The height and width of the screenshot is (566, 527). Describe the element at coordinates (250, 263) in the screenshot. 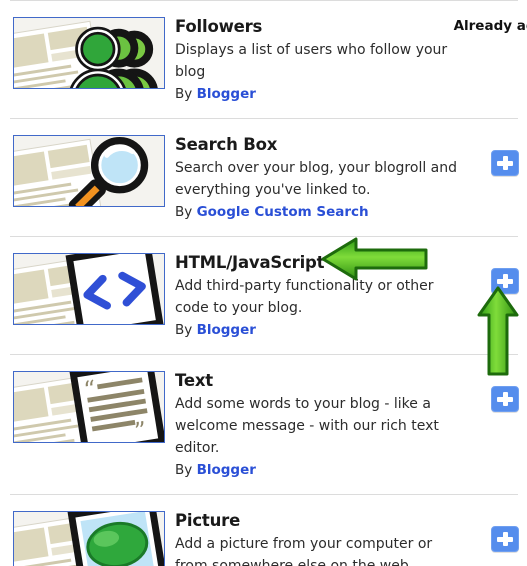

I see `gadget-title: HTML/JavaScript` at that location.